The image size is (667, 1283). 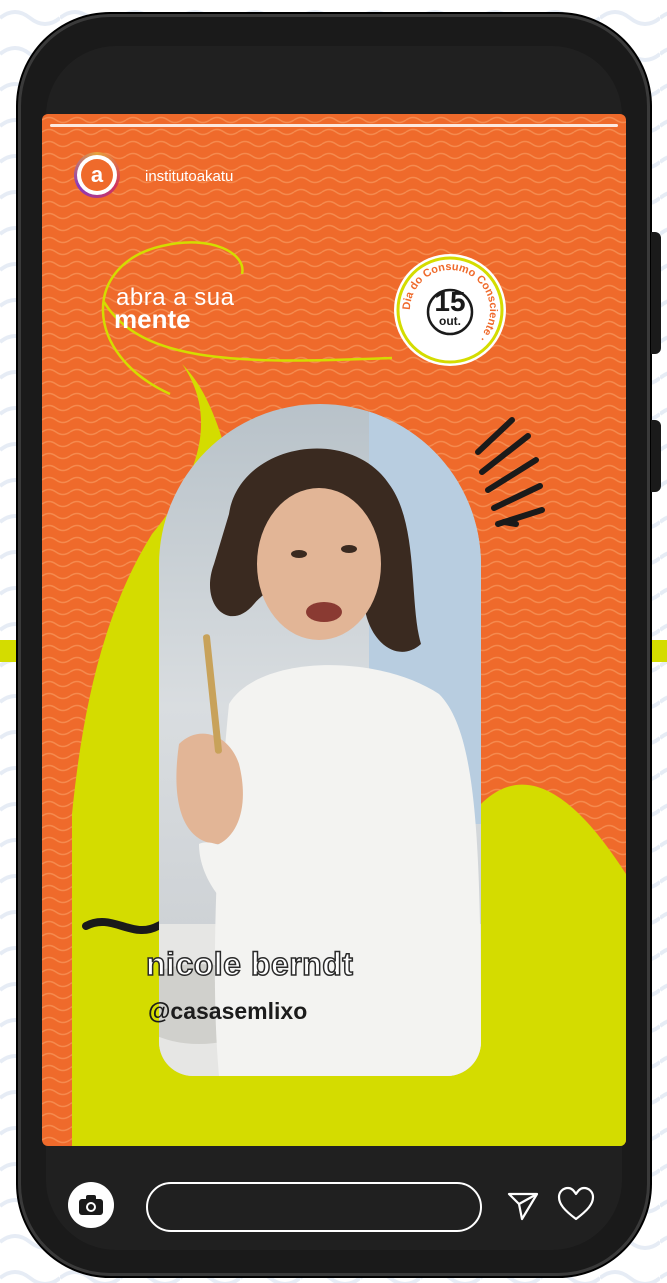 I want to click on brand-tagline-line2: mente, so click(x=152, y=319).